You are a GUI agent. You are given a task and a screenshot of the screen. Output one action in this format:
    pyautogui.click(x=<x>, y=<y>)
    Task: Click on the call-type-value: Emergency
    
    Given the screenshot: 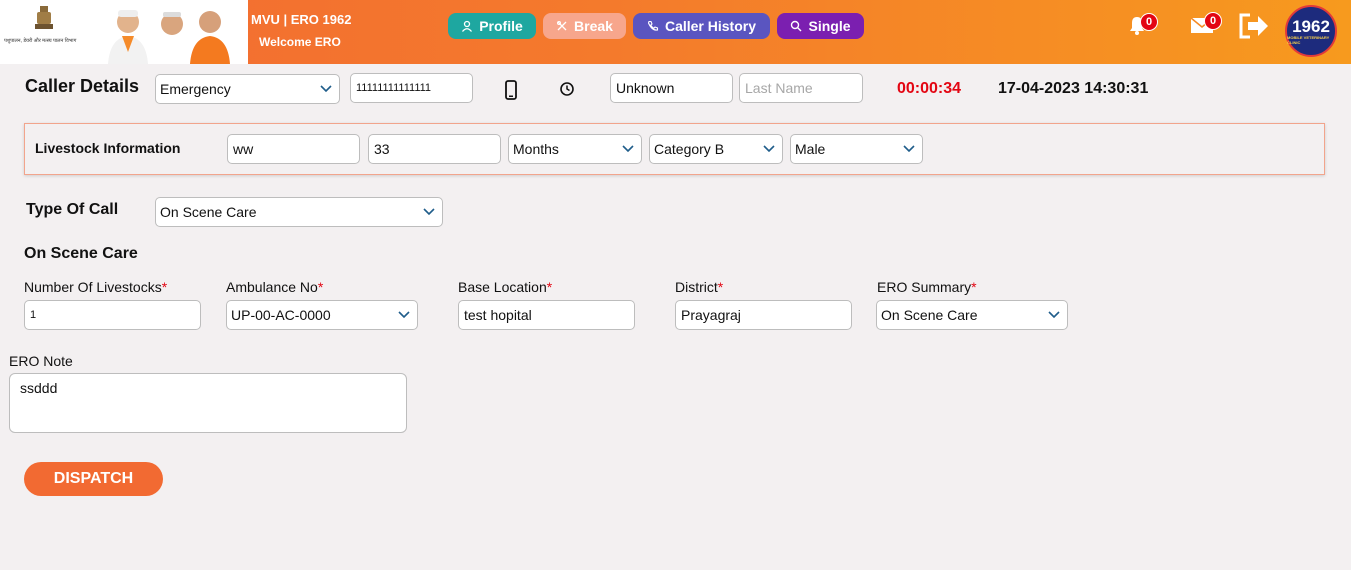 What is the action you would take?
    pyautogui.click(x=195, y=89)
    